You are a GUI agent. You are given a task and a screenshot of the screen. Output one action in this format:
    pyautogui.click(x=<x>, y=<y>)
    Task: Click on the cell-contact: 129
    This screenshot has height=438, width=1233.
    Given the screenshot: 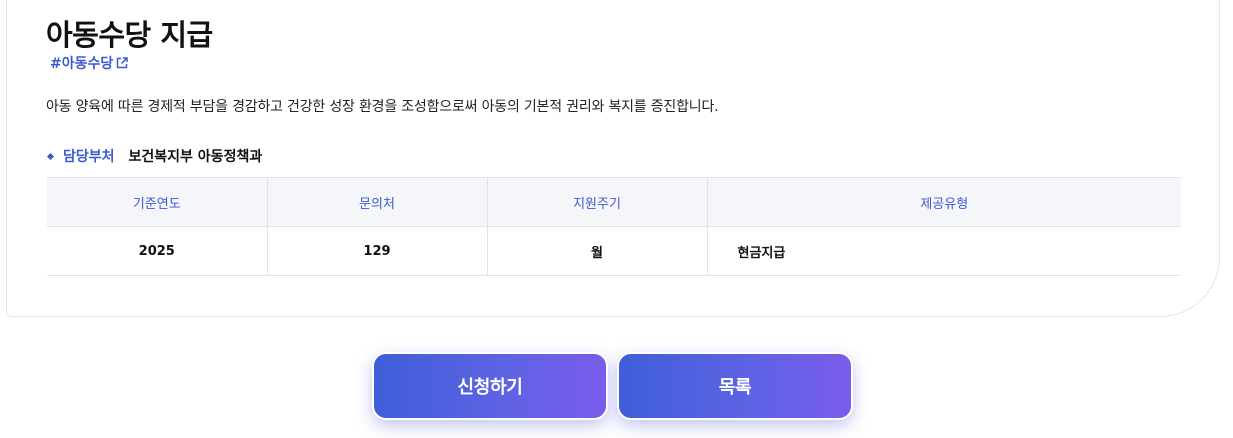 What is the action you would take?
    pyautogui.click(x=376, y=251)
    